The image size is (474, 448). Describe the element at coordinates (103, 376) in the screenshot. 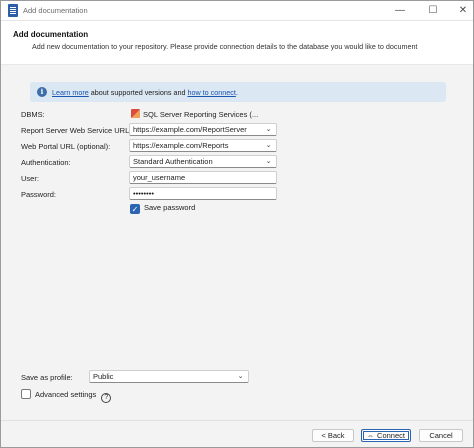

I see `profile-value: Public` at that location.